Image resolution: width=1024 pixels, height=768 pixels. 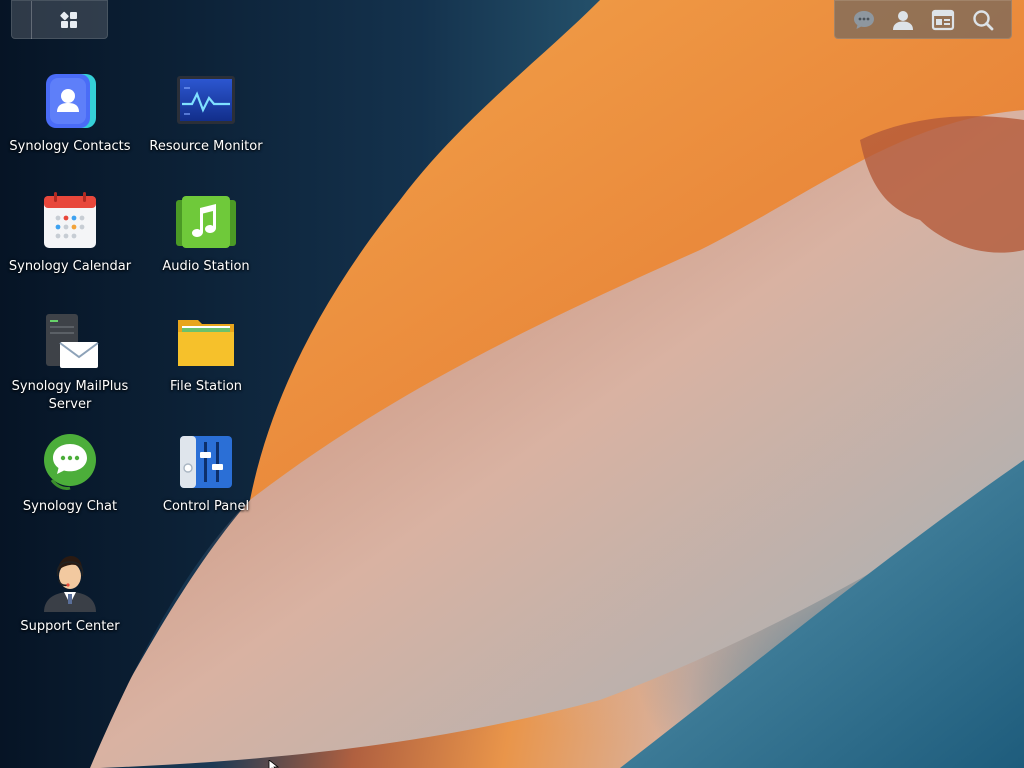 I want to click on shortcut-synology-chat: Synology Chat, so click(x=70, y=482).